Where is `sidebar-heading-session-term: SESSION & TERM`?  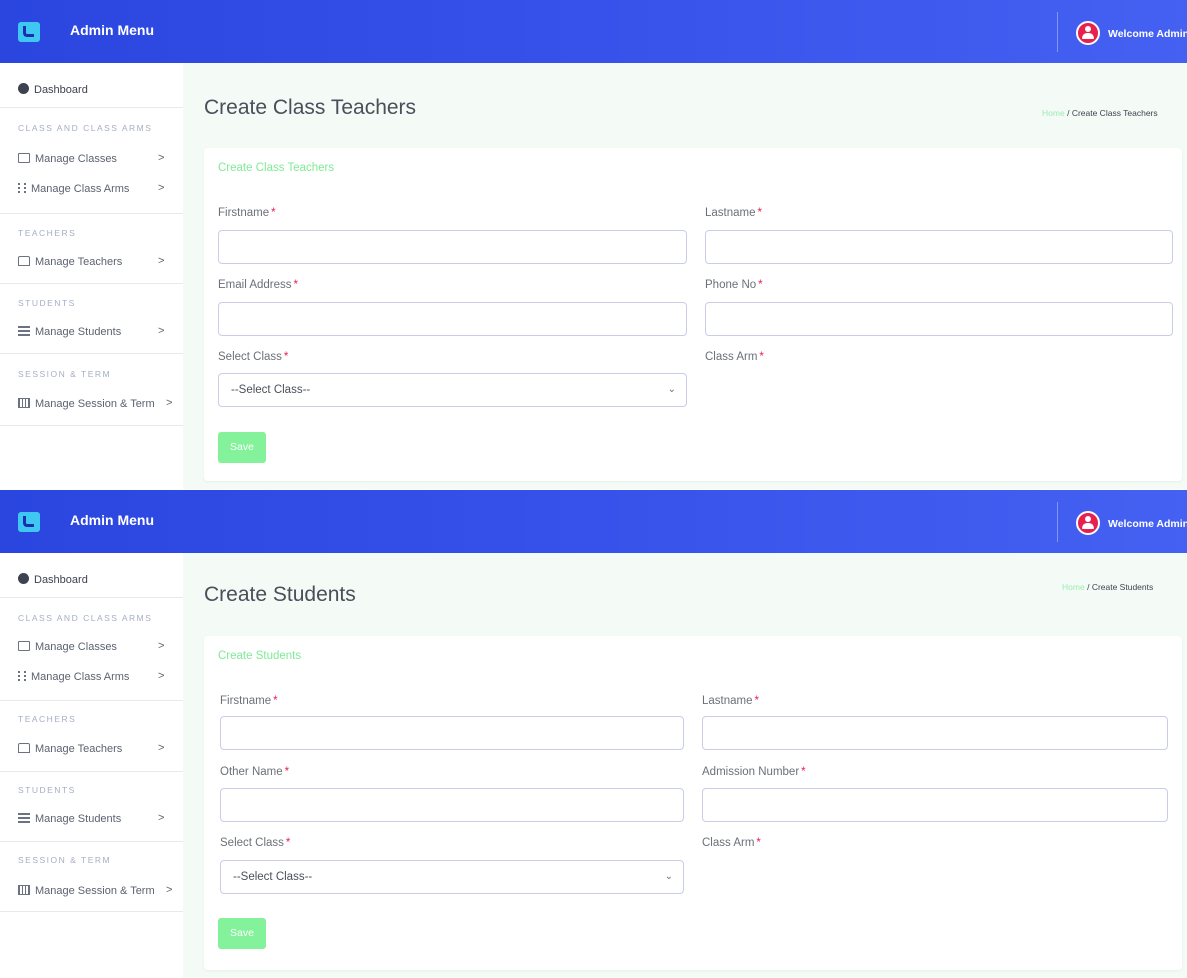
sidebar-heading-session-term: SESSION & TERM is located at coordinates (65, 860).